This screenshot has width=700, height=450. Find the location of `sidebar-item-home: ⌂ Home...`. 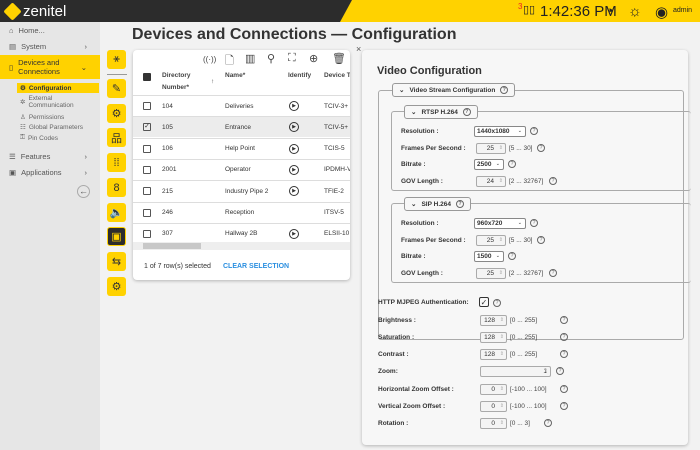

sidebar-item-home: ⌂ Home... is located at coordinates (50, 30).